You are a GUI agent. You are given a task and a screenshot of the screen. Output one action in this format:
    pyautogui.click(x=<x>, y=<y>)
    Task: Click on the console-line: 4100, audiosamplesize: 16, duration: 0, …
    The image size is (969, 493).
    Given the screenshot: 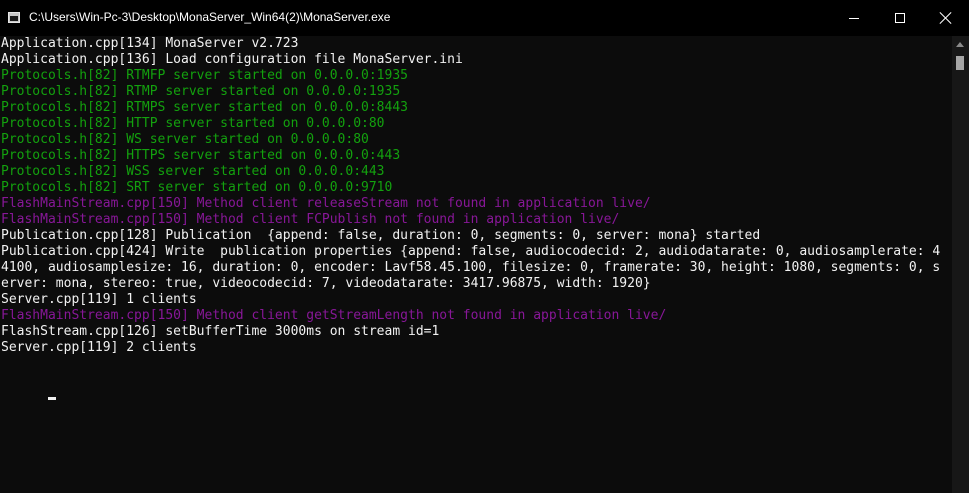 What is the action you would take?
    pyautogui.click(x=471, y=267)
    